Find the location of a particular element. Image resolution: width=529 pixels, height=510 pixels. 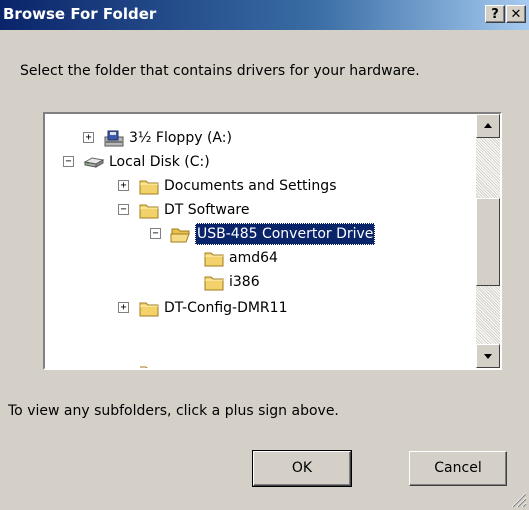

tree-node-usb-485-convertor-drive: − USB-485 Convertor Drive is located at coordinates (260, 234).